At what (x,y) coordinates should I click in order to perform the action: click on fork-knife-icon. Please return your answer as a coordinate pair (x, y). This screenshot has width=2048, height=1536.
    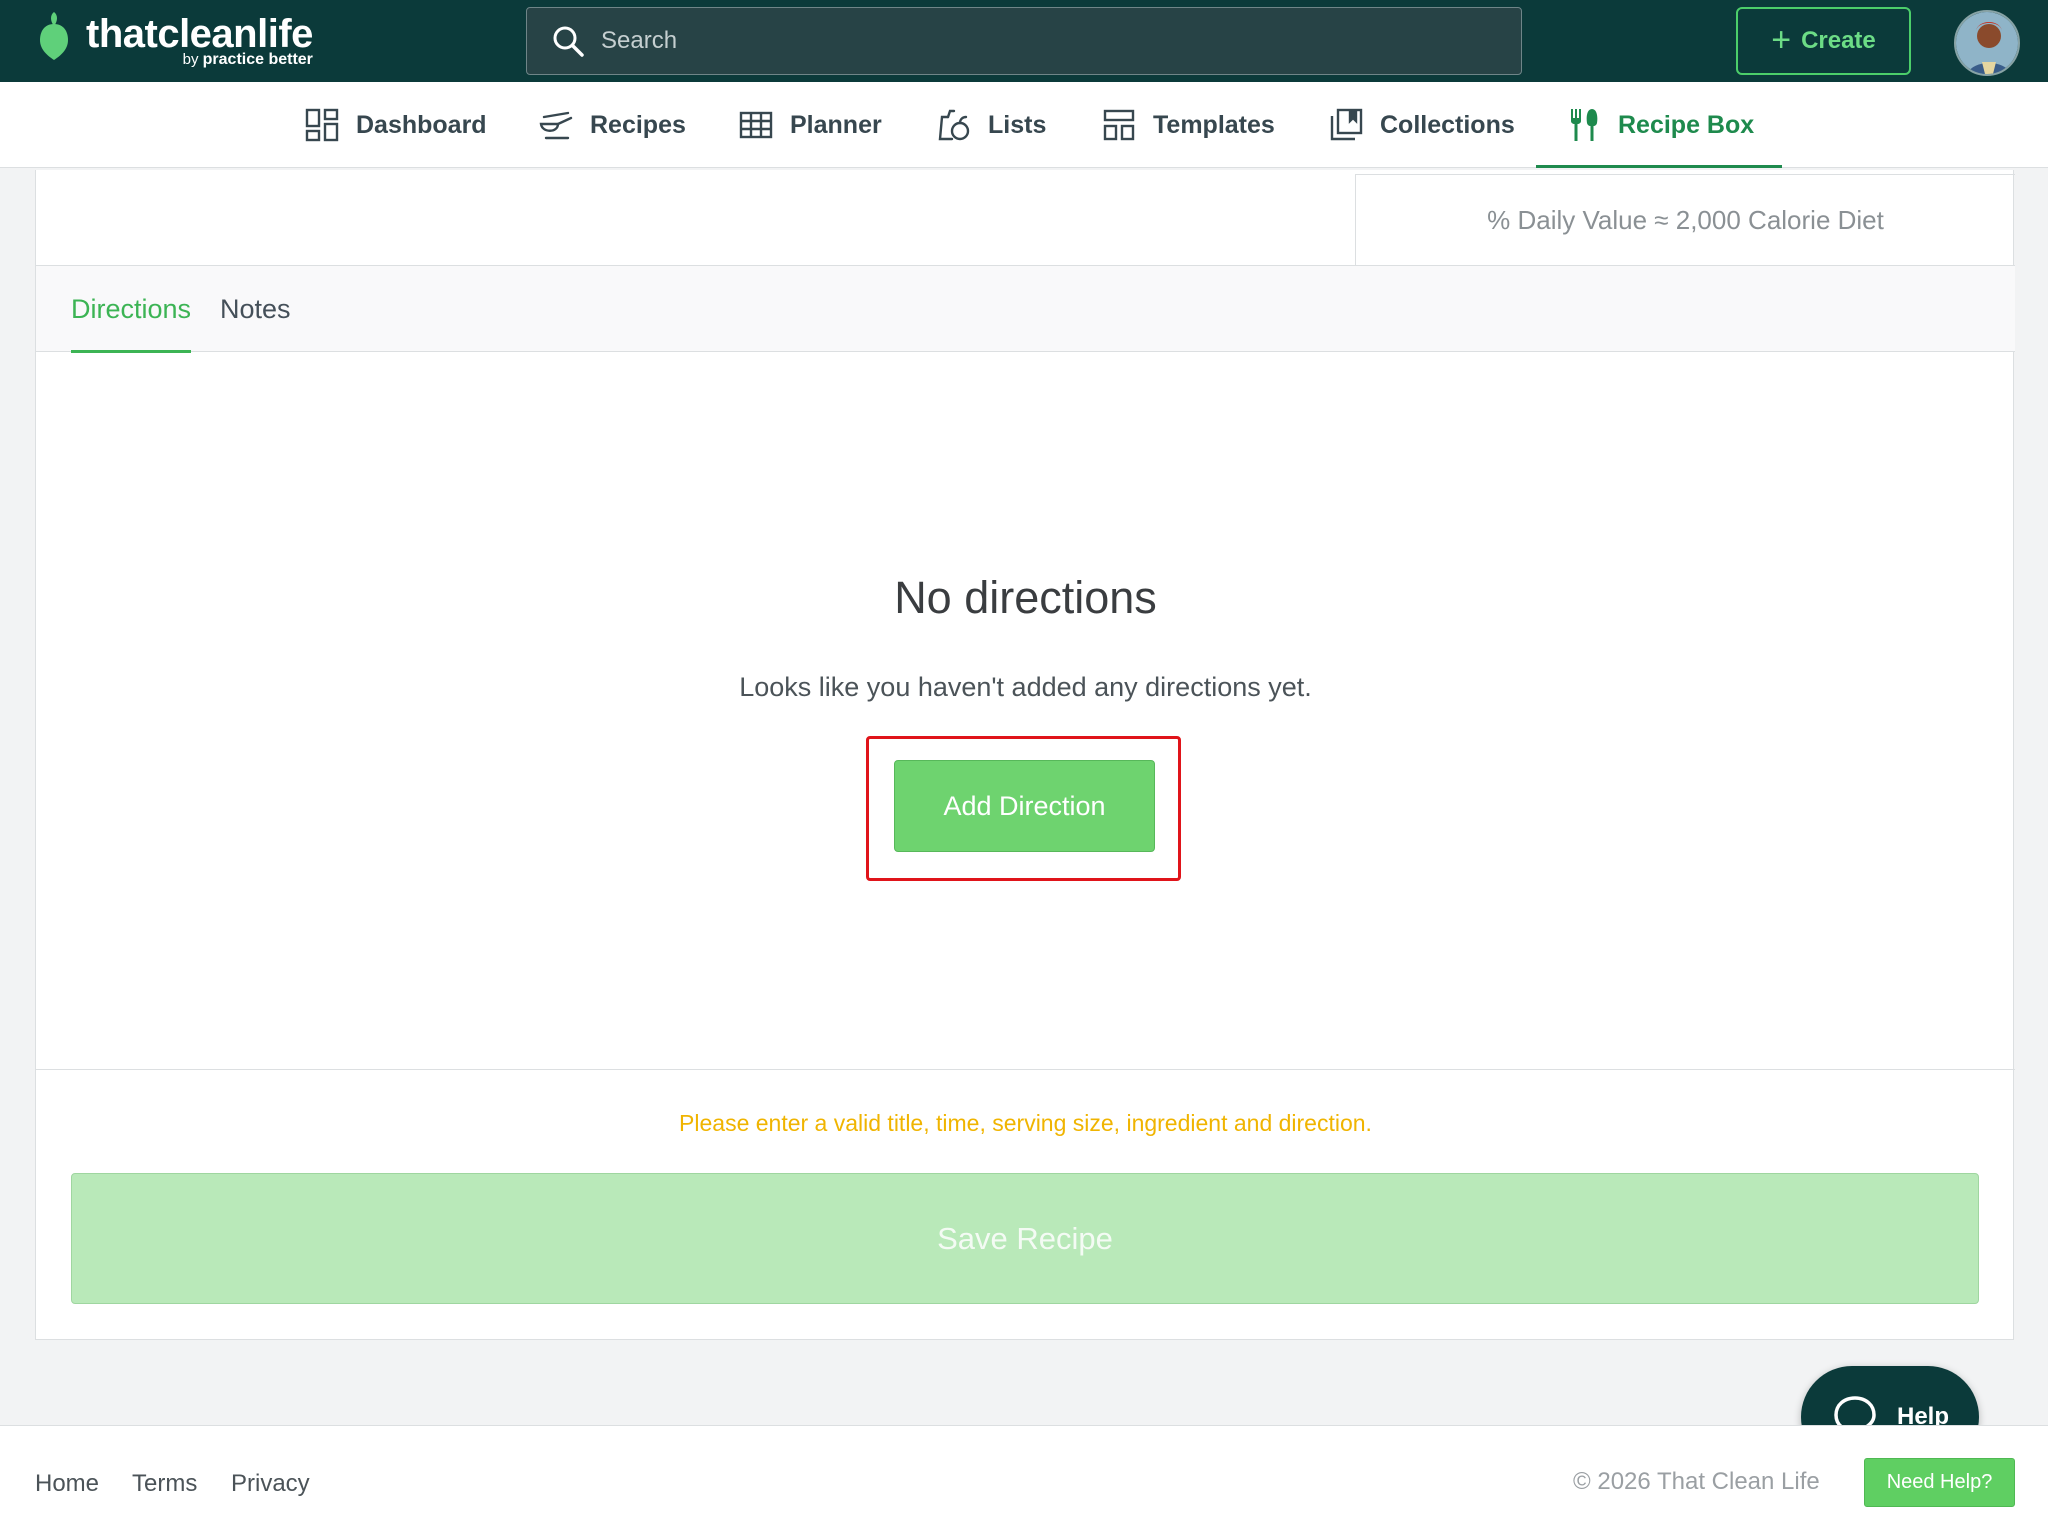
    Looking at the image, I should click on (1584, 125).